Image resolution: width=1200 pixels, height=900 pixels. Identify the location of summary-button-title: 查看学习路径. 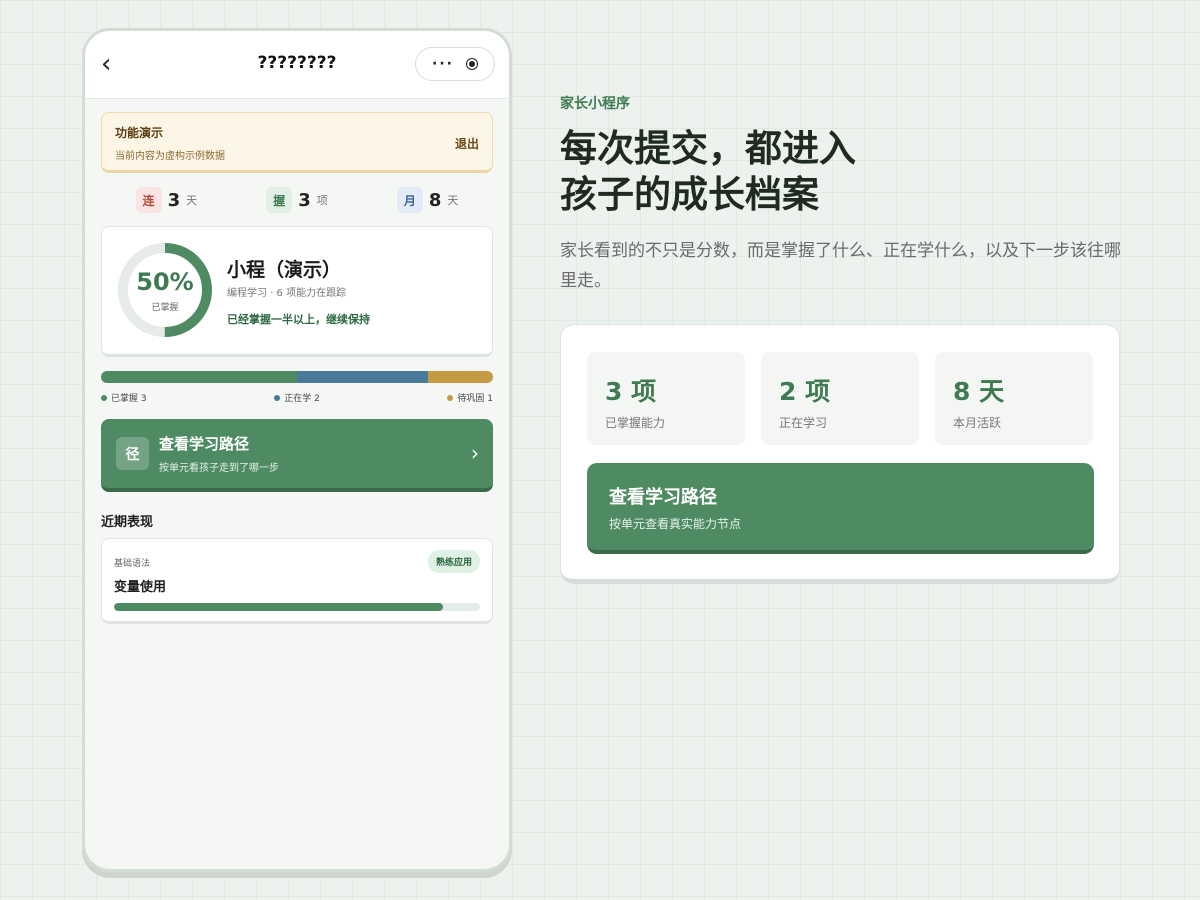
(663, 497).